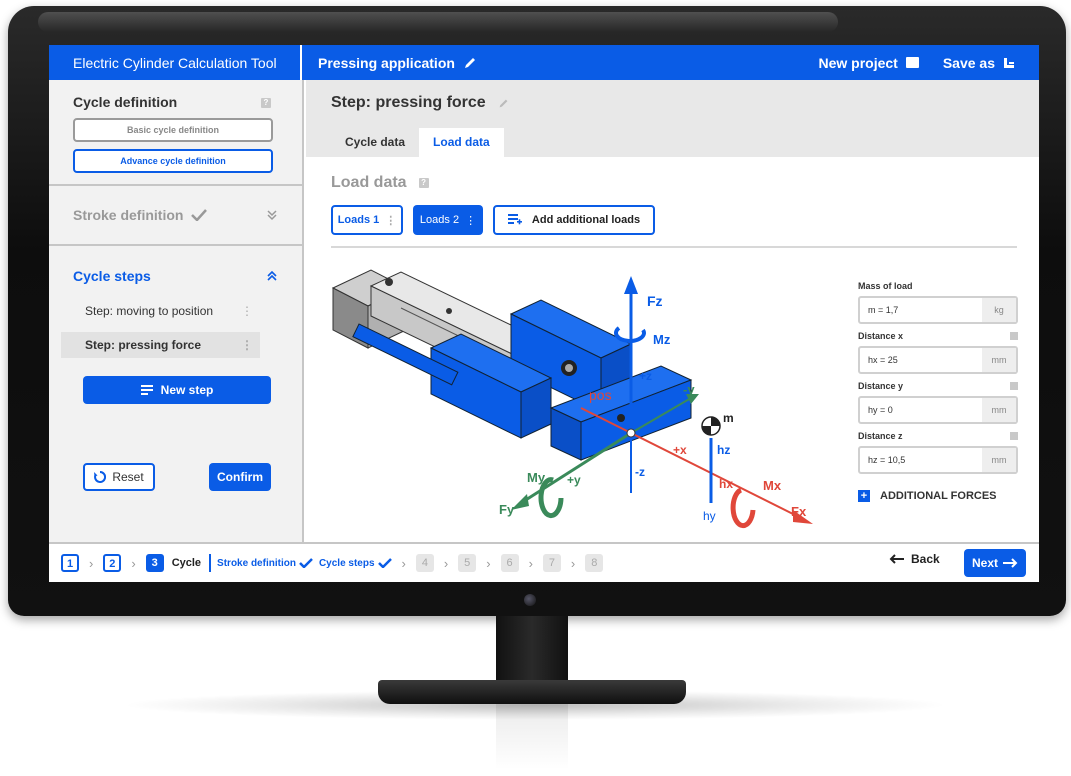 This screenshot has height=776, width=1071. Describe the element at coordinates (355, 563) in the screenshot. I see `cycle-steps-link: Cycle steps` at that location.